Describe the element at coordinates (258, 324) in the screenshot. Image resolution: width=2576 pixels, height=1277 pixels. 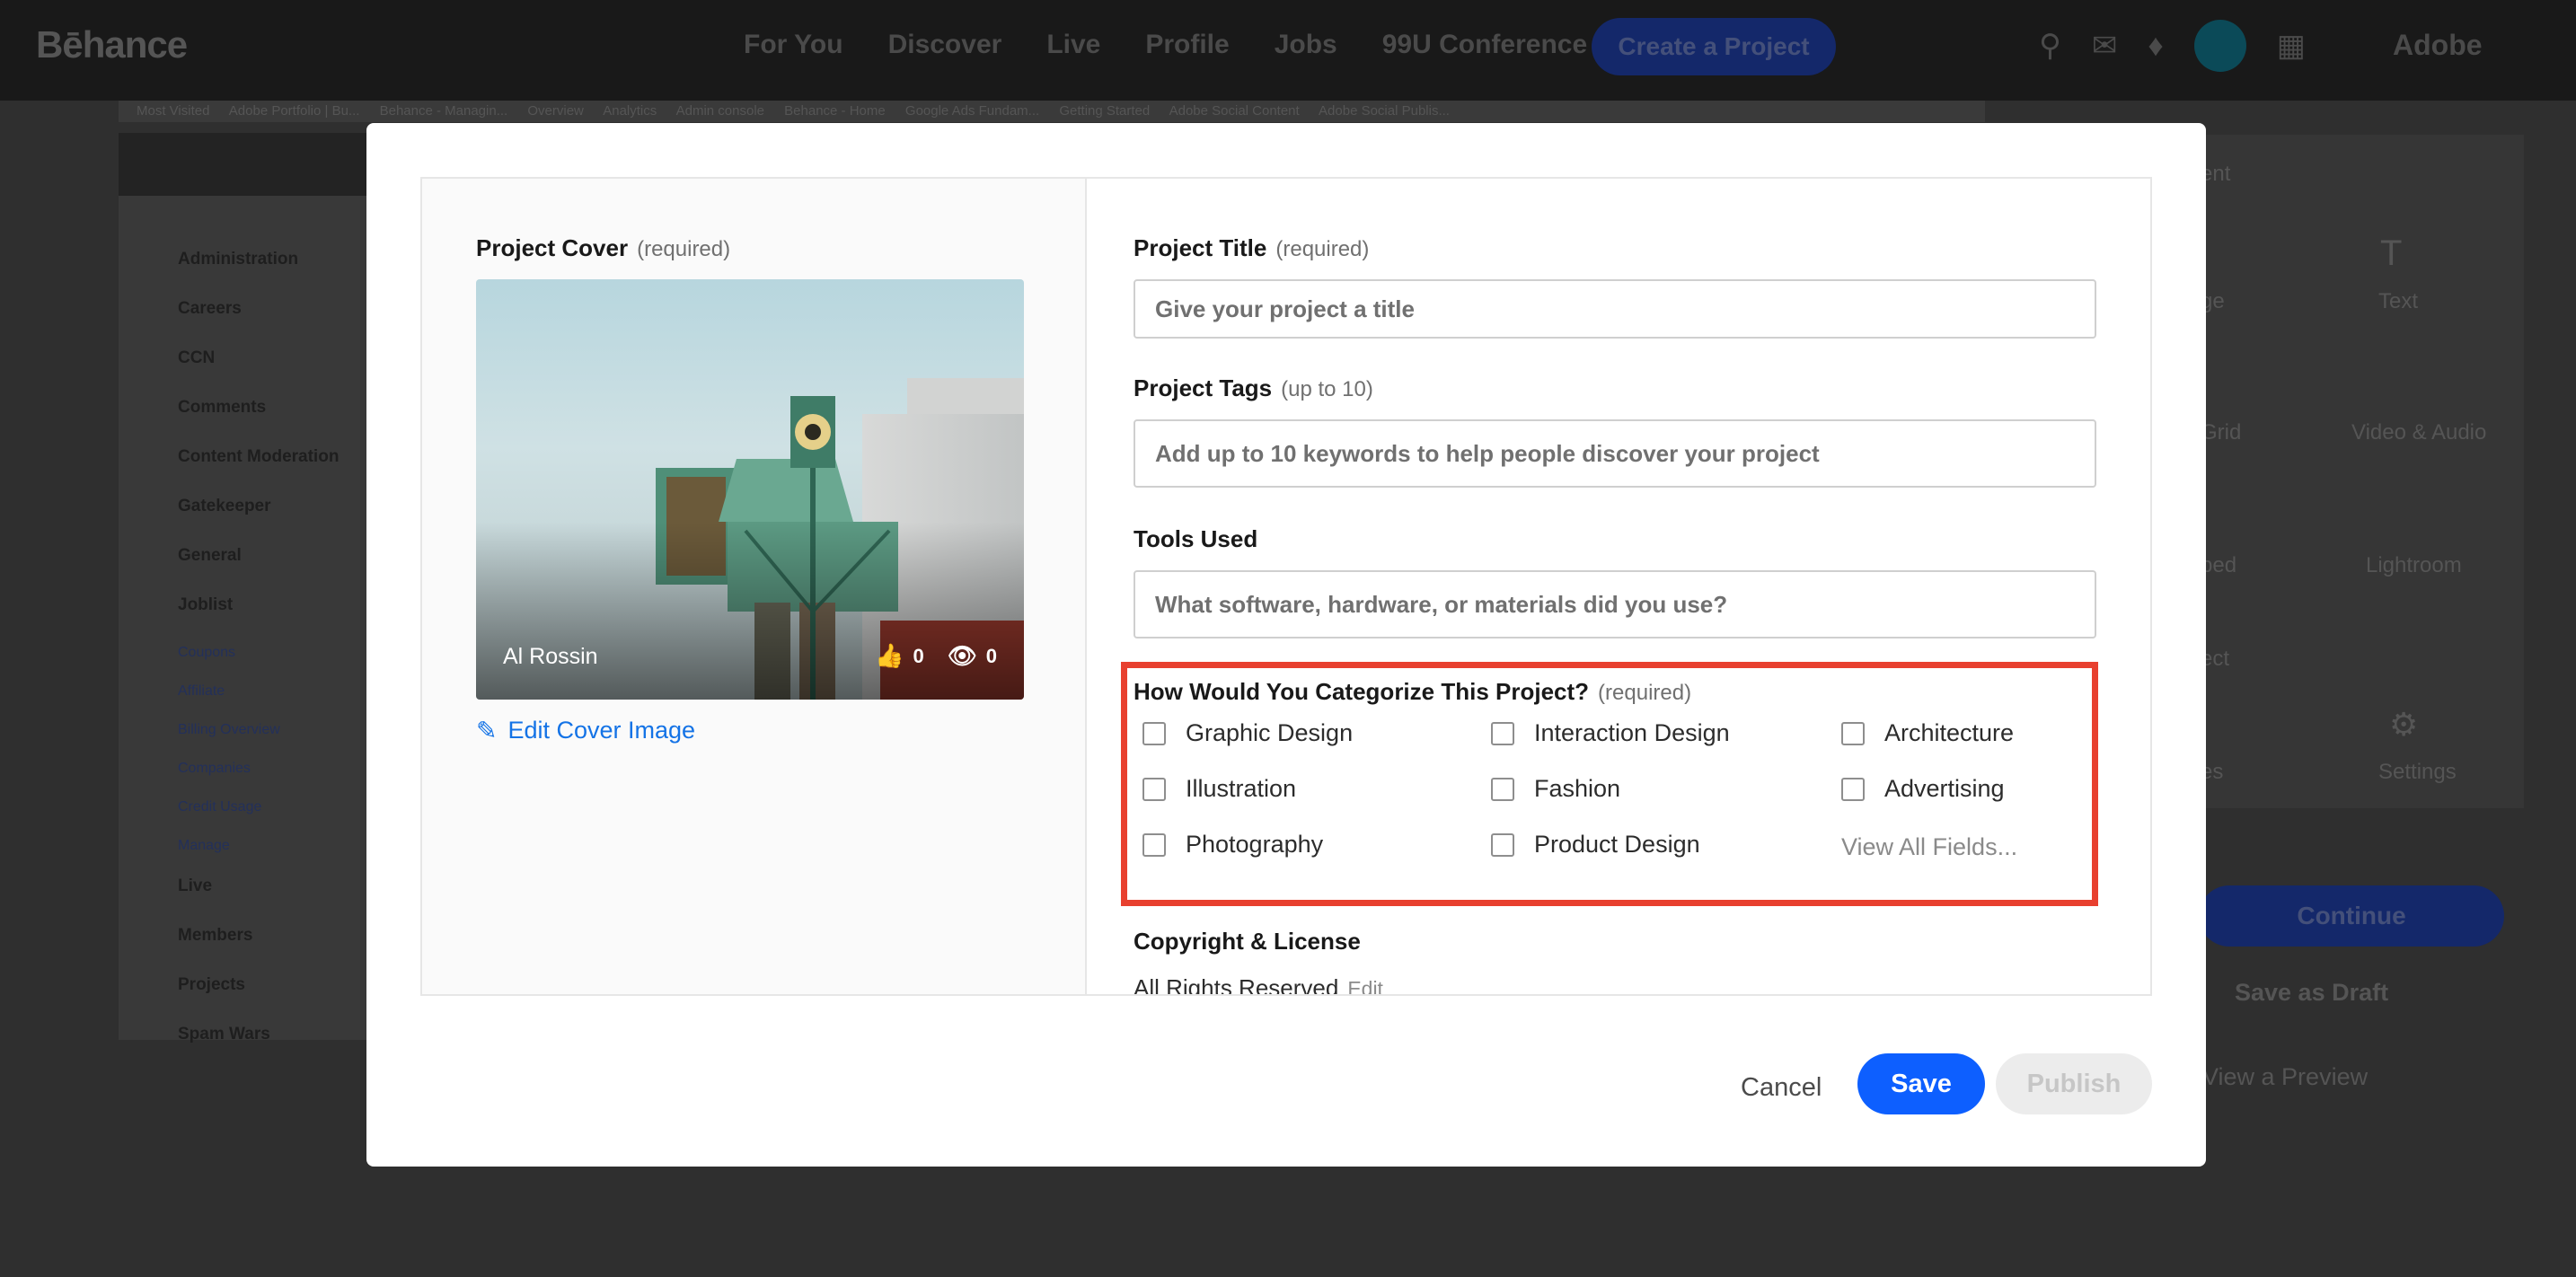
I see `sidebar-item: Careers` at that location.